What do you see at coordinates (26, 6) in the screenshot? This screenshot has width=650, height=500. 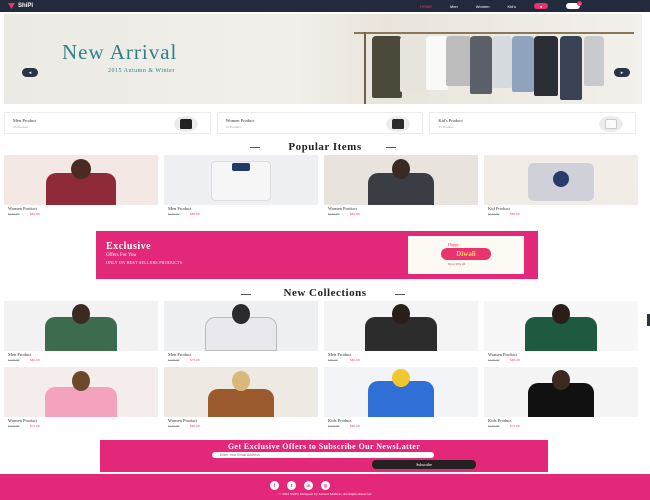 I see `logo-text: ShiPi` at bounding box center [26, 6].